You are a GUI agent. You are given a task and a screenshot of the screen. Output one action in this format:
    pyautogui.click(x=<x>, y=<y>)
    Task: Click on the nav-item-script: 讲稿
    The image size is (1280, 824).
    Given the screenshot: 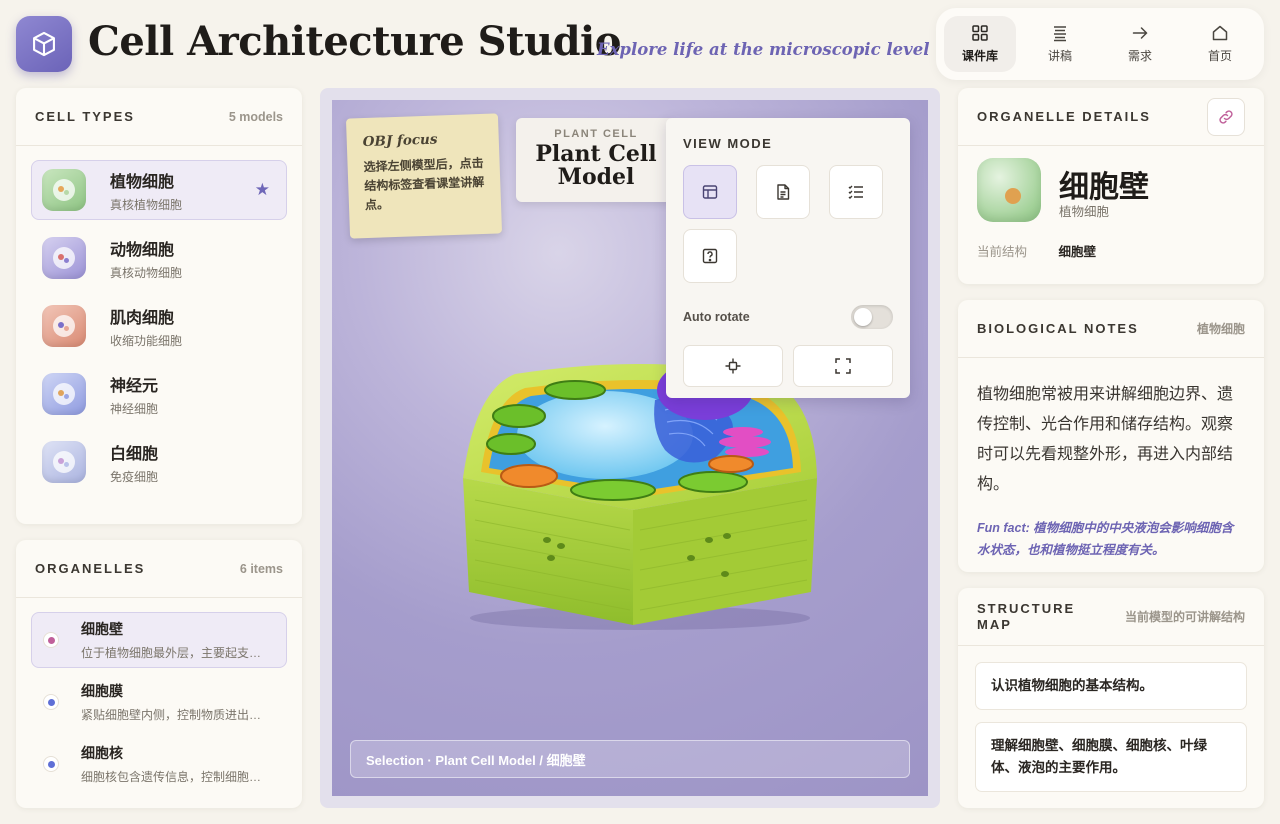 What is the action you would take?
    pyautogui.click(x=1060, y=44)
    